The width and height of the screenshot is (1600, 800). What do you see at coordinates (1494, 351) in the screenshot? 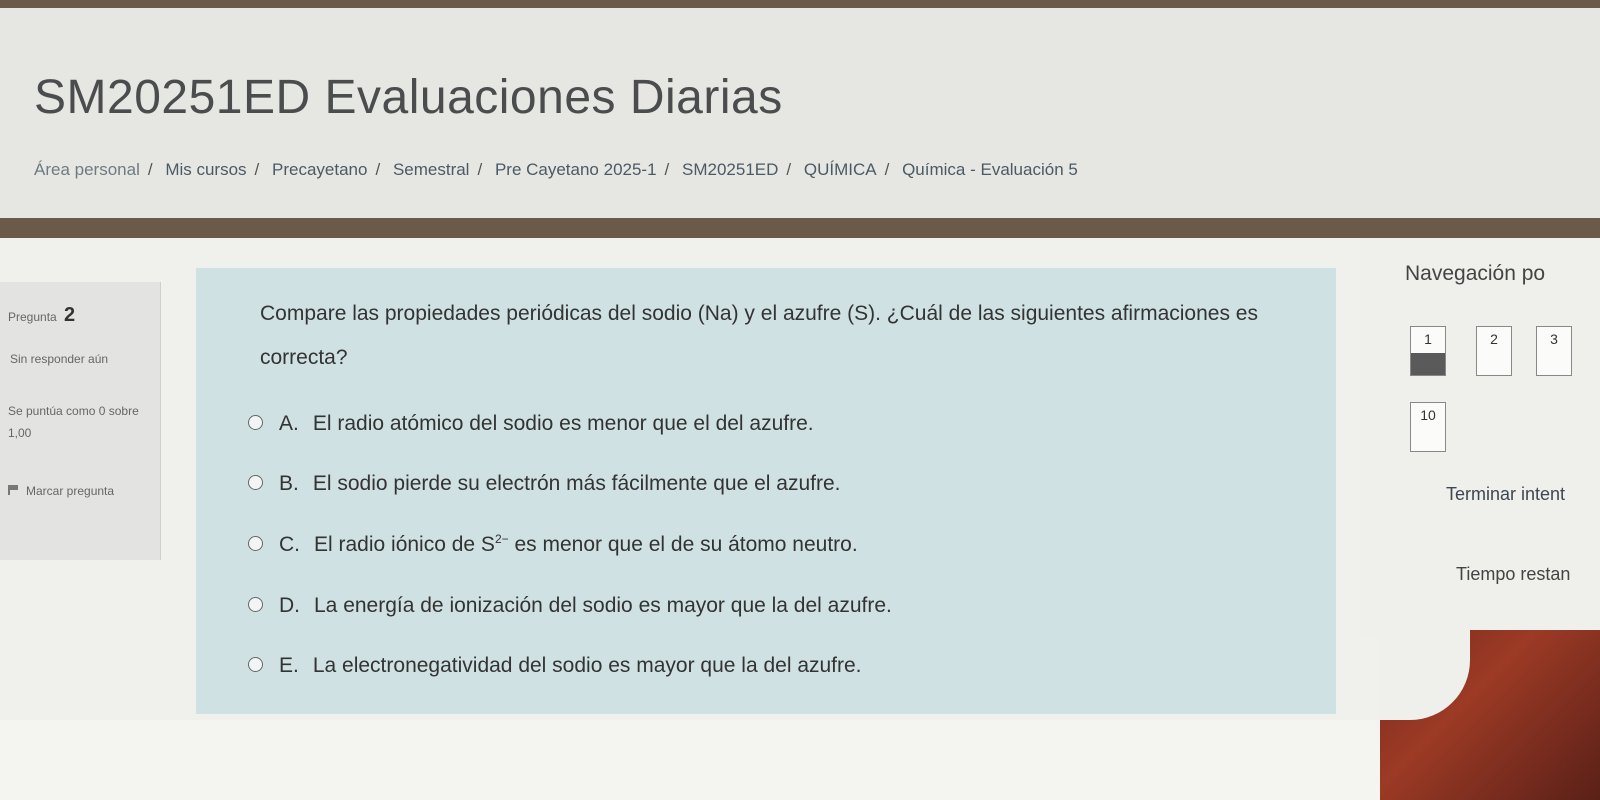
I see `nav-question-2: 2` at bounding box center [1494, 351].